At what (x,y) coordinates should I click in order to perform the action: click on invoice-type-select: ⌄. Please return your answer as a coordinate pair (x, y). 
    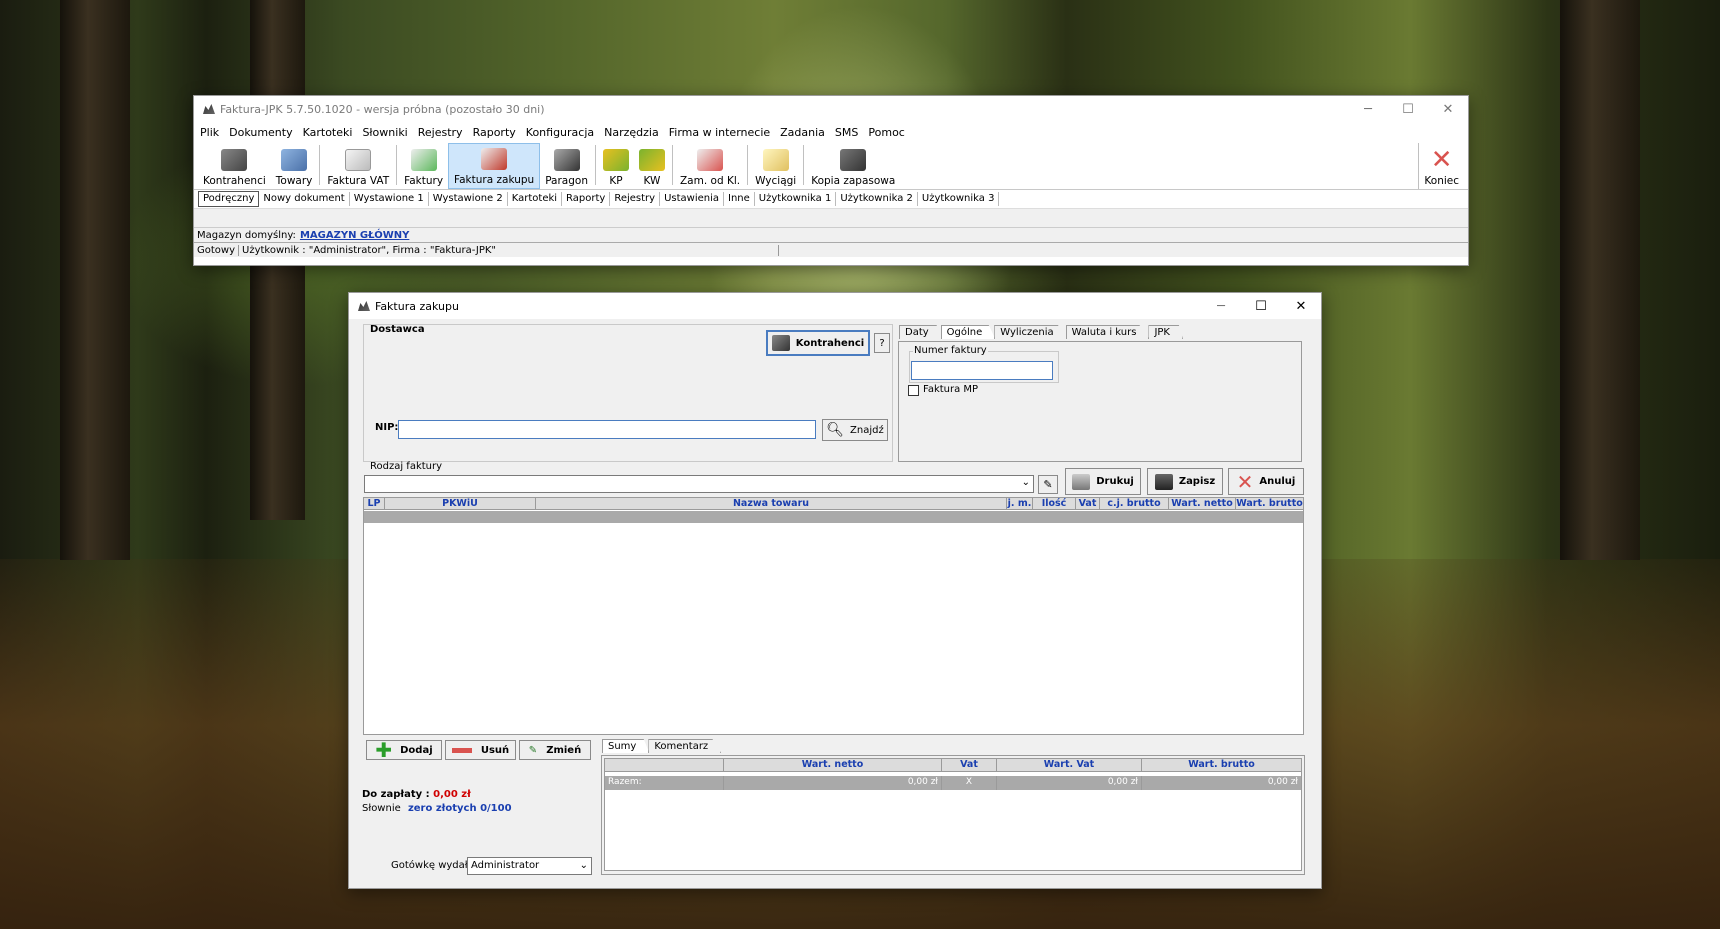
    Looking at the image, I should click on (699, 484).